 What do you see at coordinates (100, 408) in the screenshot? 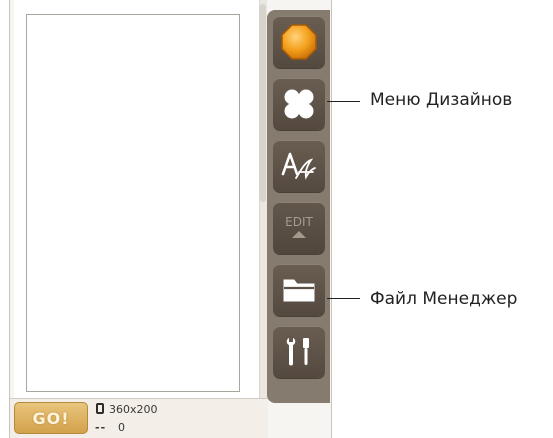
I see `hoop-icon` at bounding box center [100, 408].